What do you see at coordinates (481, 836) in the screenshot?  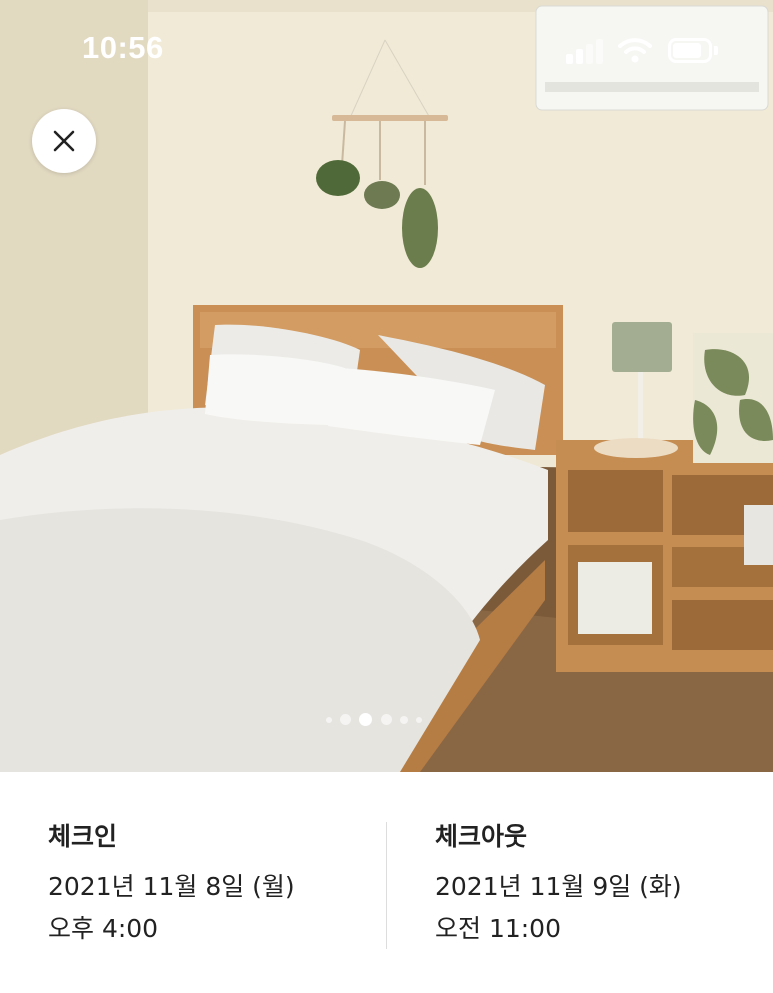 I see `checkout-title: 체크아웃` at bounding box center [481, 836].